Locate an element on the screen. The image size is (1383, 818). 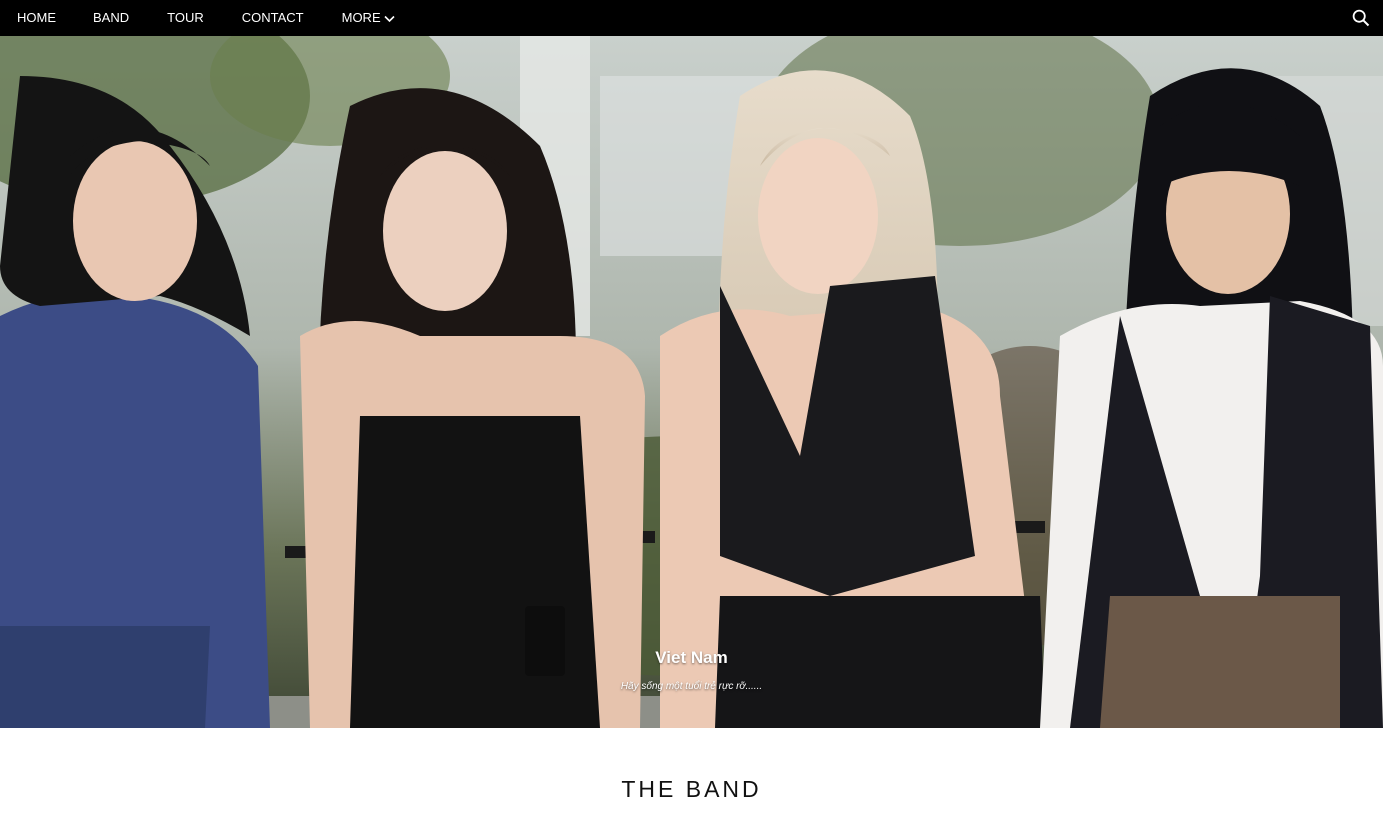
nav-more-dropdown: MORE is located at coordinates (368, 18).